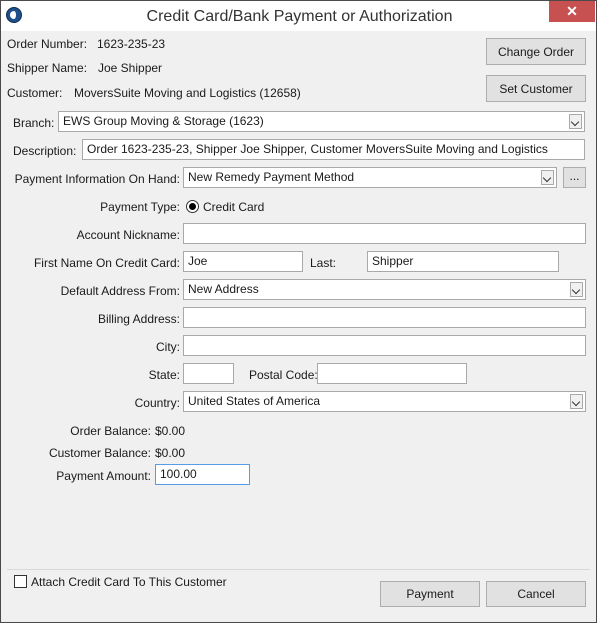 The image size is (597, 623). What do you see at coordinates (536, 88) in the screenshot?
I see `set-customer-button: Set Customer` at bounding box center [536, 88].